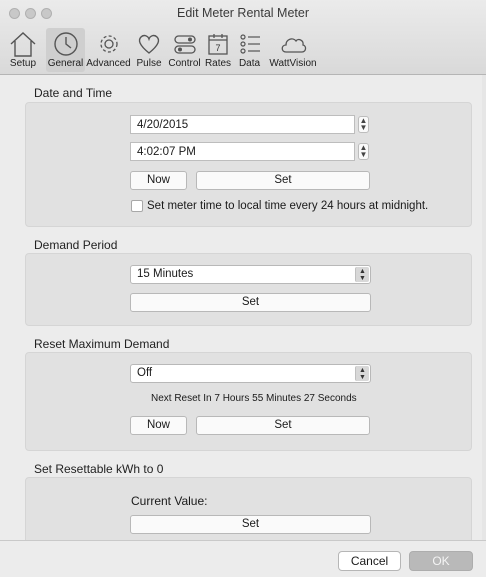  What do you see at coordinates (248, 511) in the screenshot?
I see `resettable-kwh-panel` at bounding box center [248, 511].